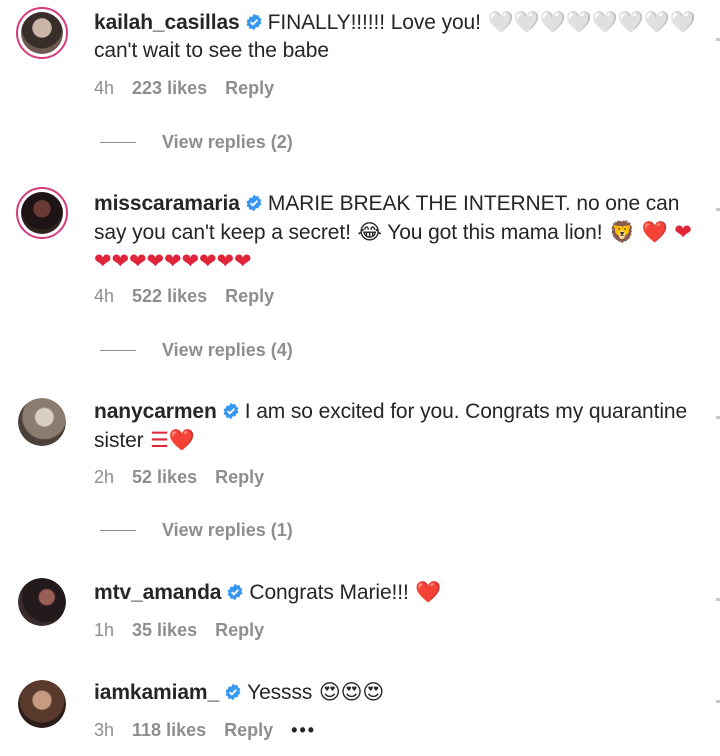 The width and height of the screenshot is (720, 756). Describe the element at coordinates (167, 203) in the screenshot. I see `username: misscaramaria` at that location.